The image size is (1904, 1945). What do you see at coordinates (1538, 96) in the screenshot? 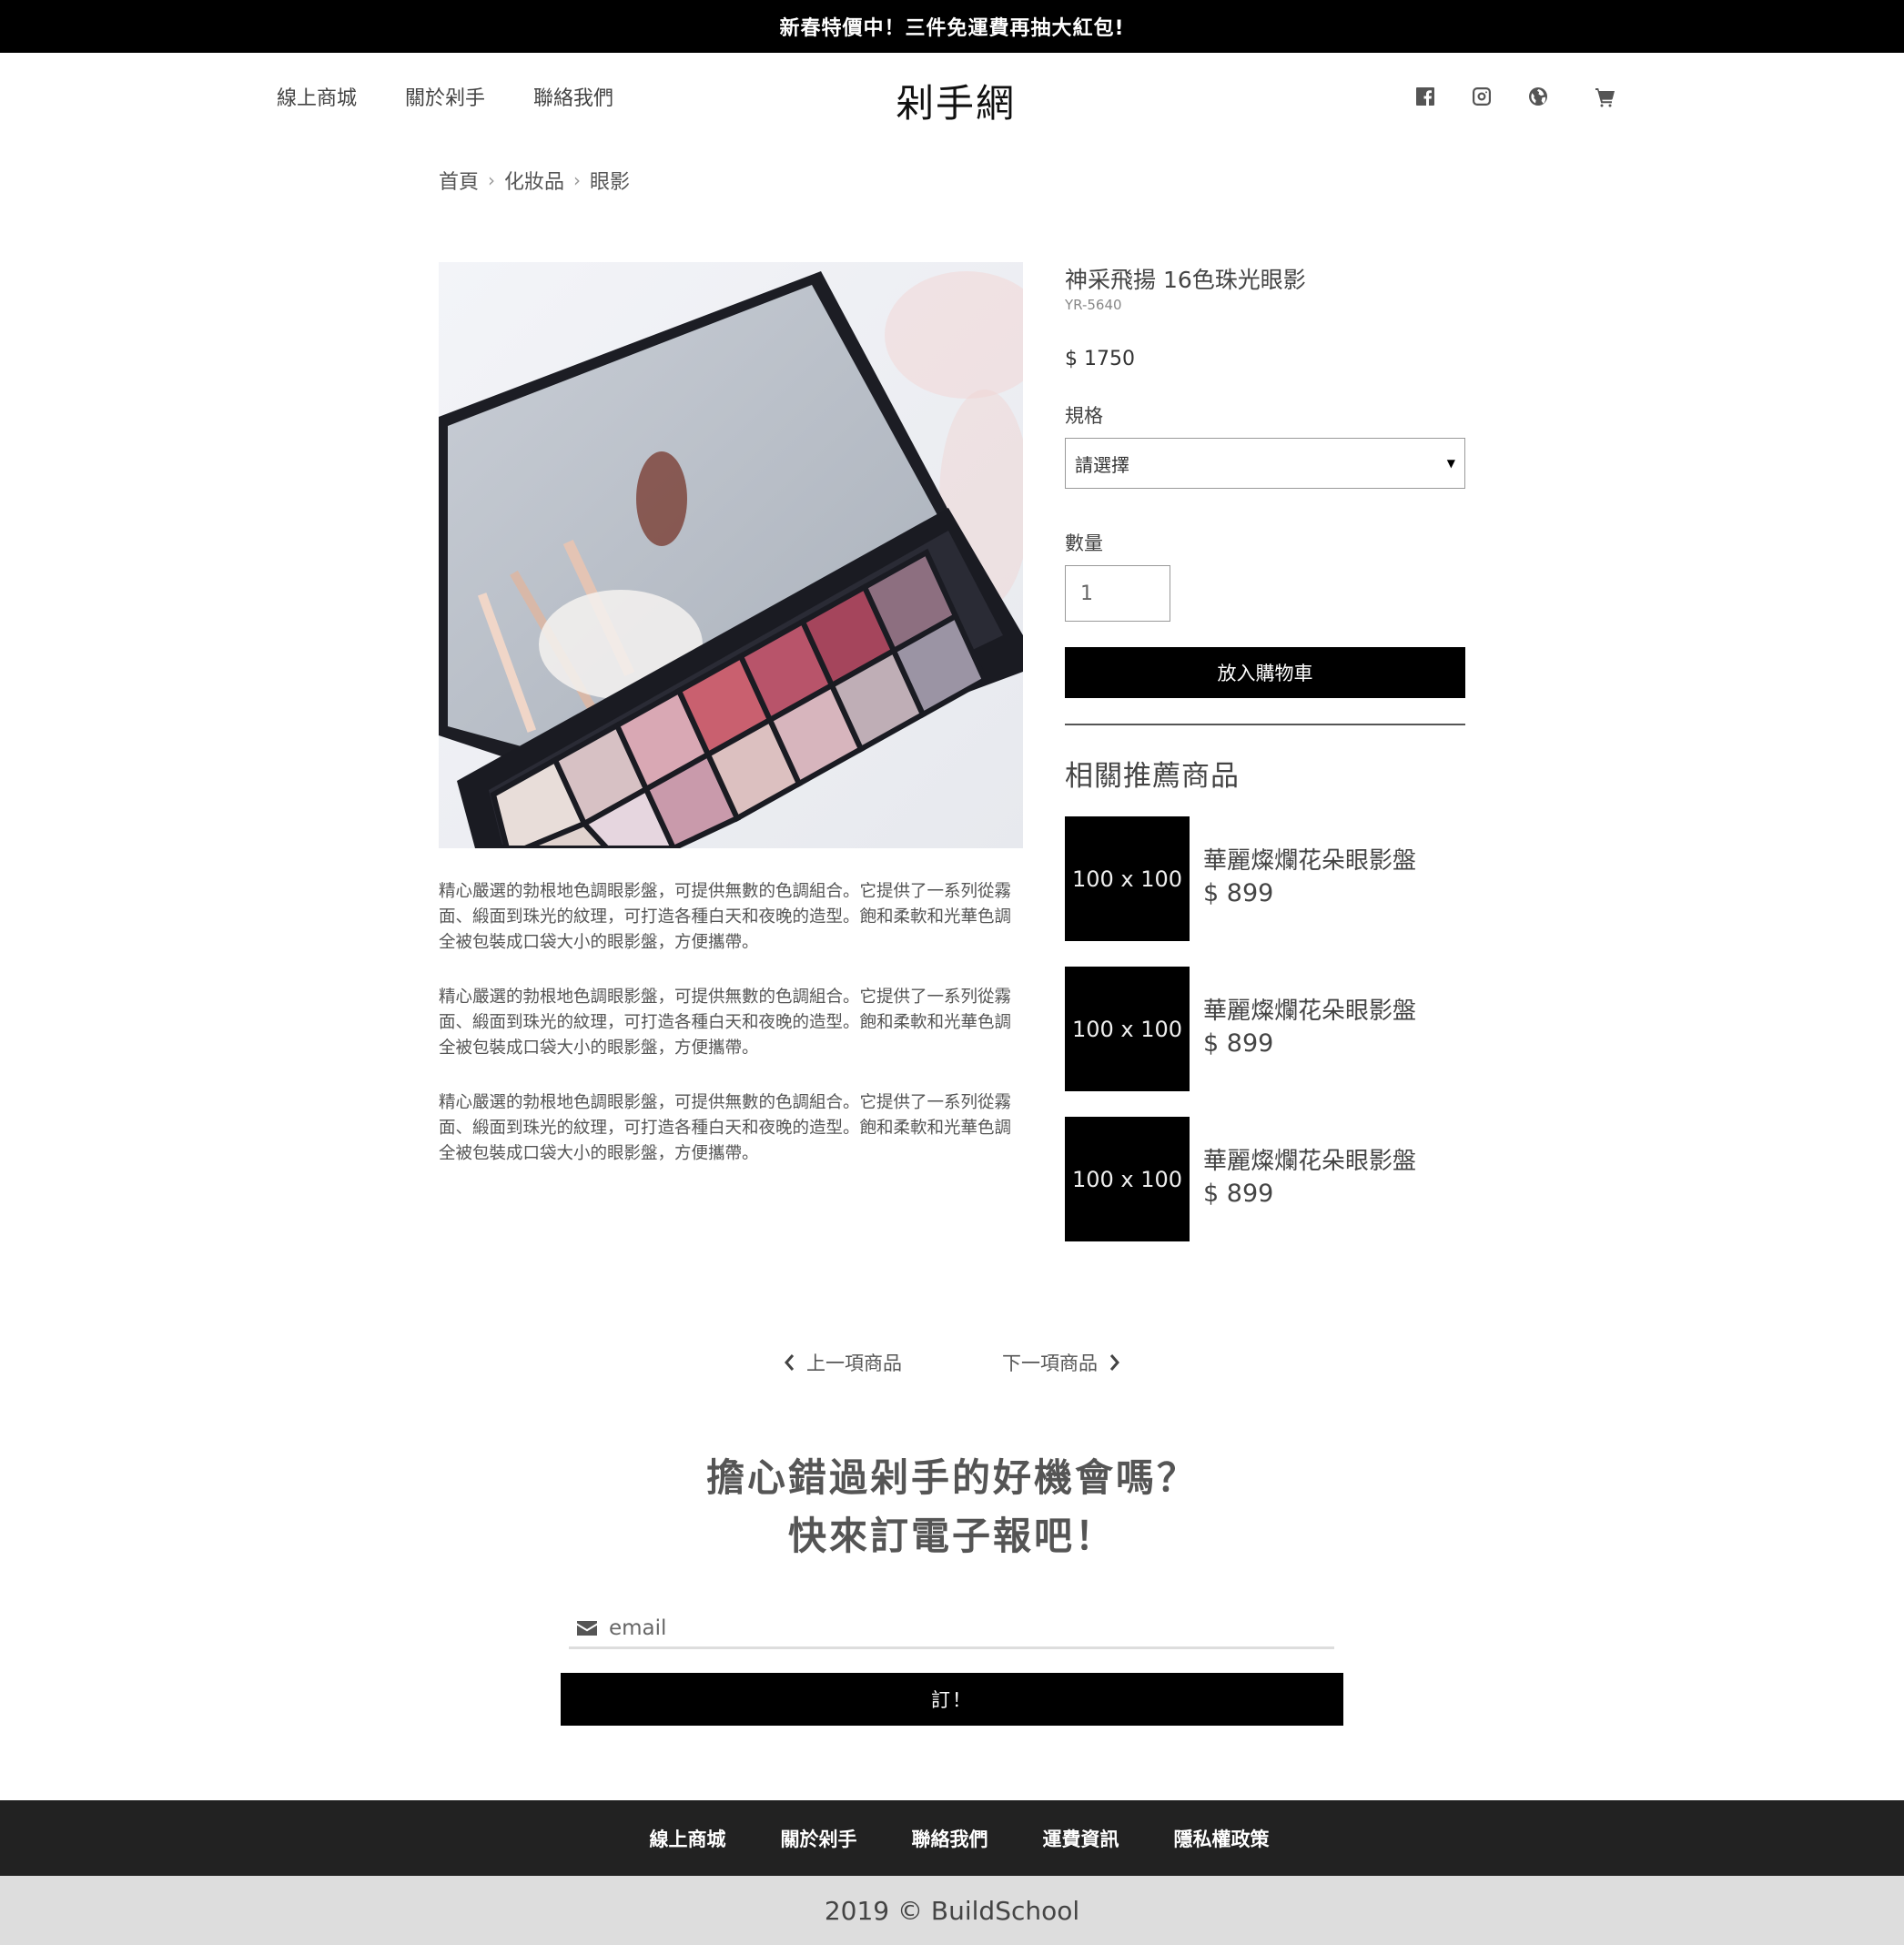
I see `globe-icon` at bounding box center [1538, 96].